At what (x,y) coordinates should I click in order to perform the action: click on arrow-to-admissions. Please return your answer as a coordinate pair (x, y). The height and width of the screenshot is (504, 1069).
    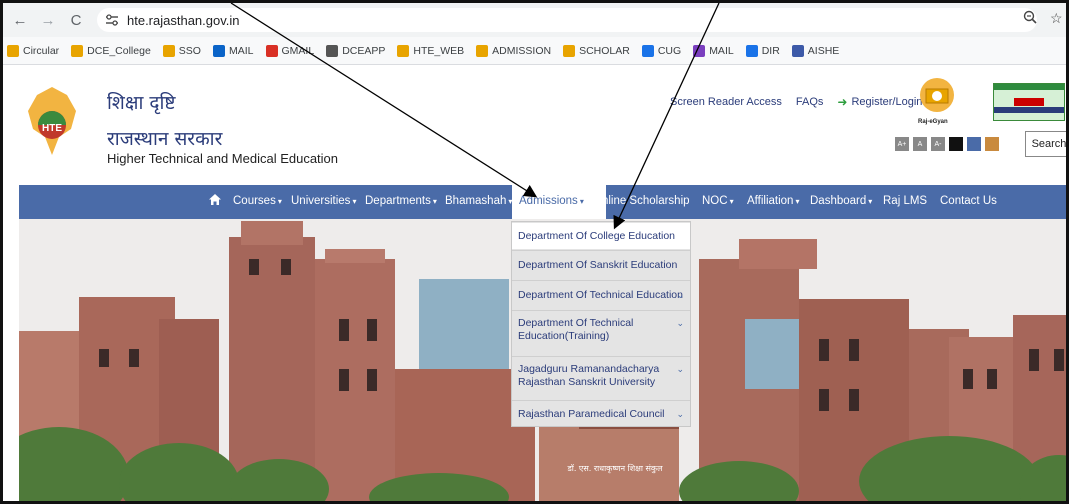
    Looking at the image, I should click on (384, 100).